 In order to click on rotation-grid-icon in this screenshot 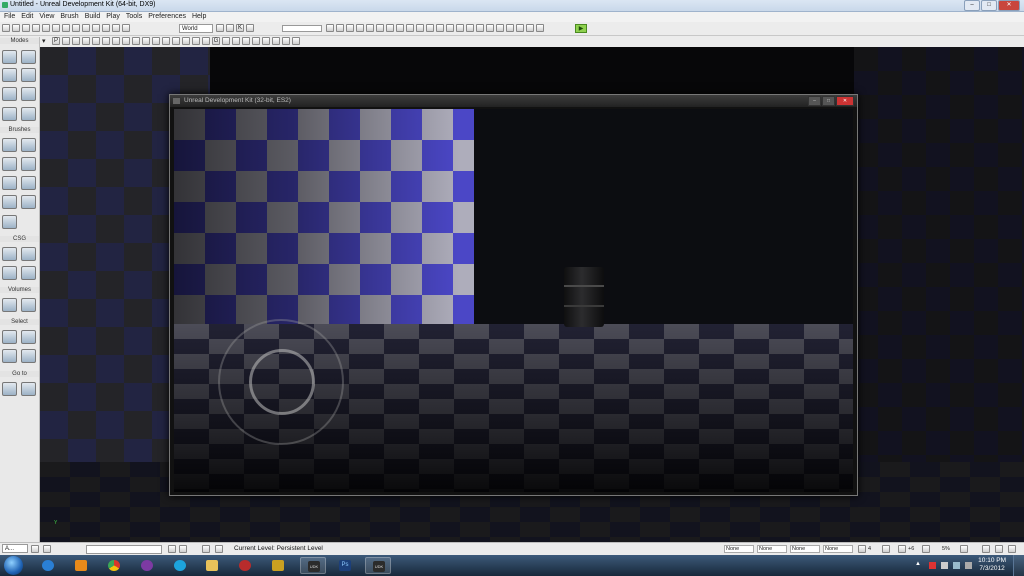, I will do `click(183, 549)`.